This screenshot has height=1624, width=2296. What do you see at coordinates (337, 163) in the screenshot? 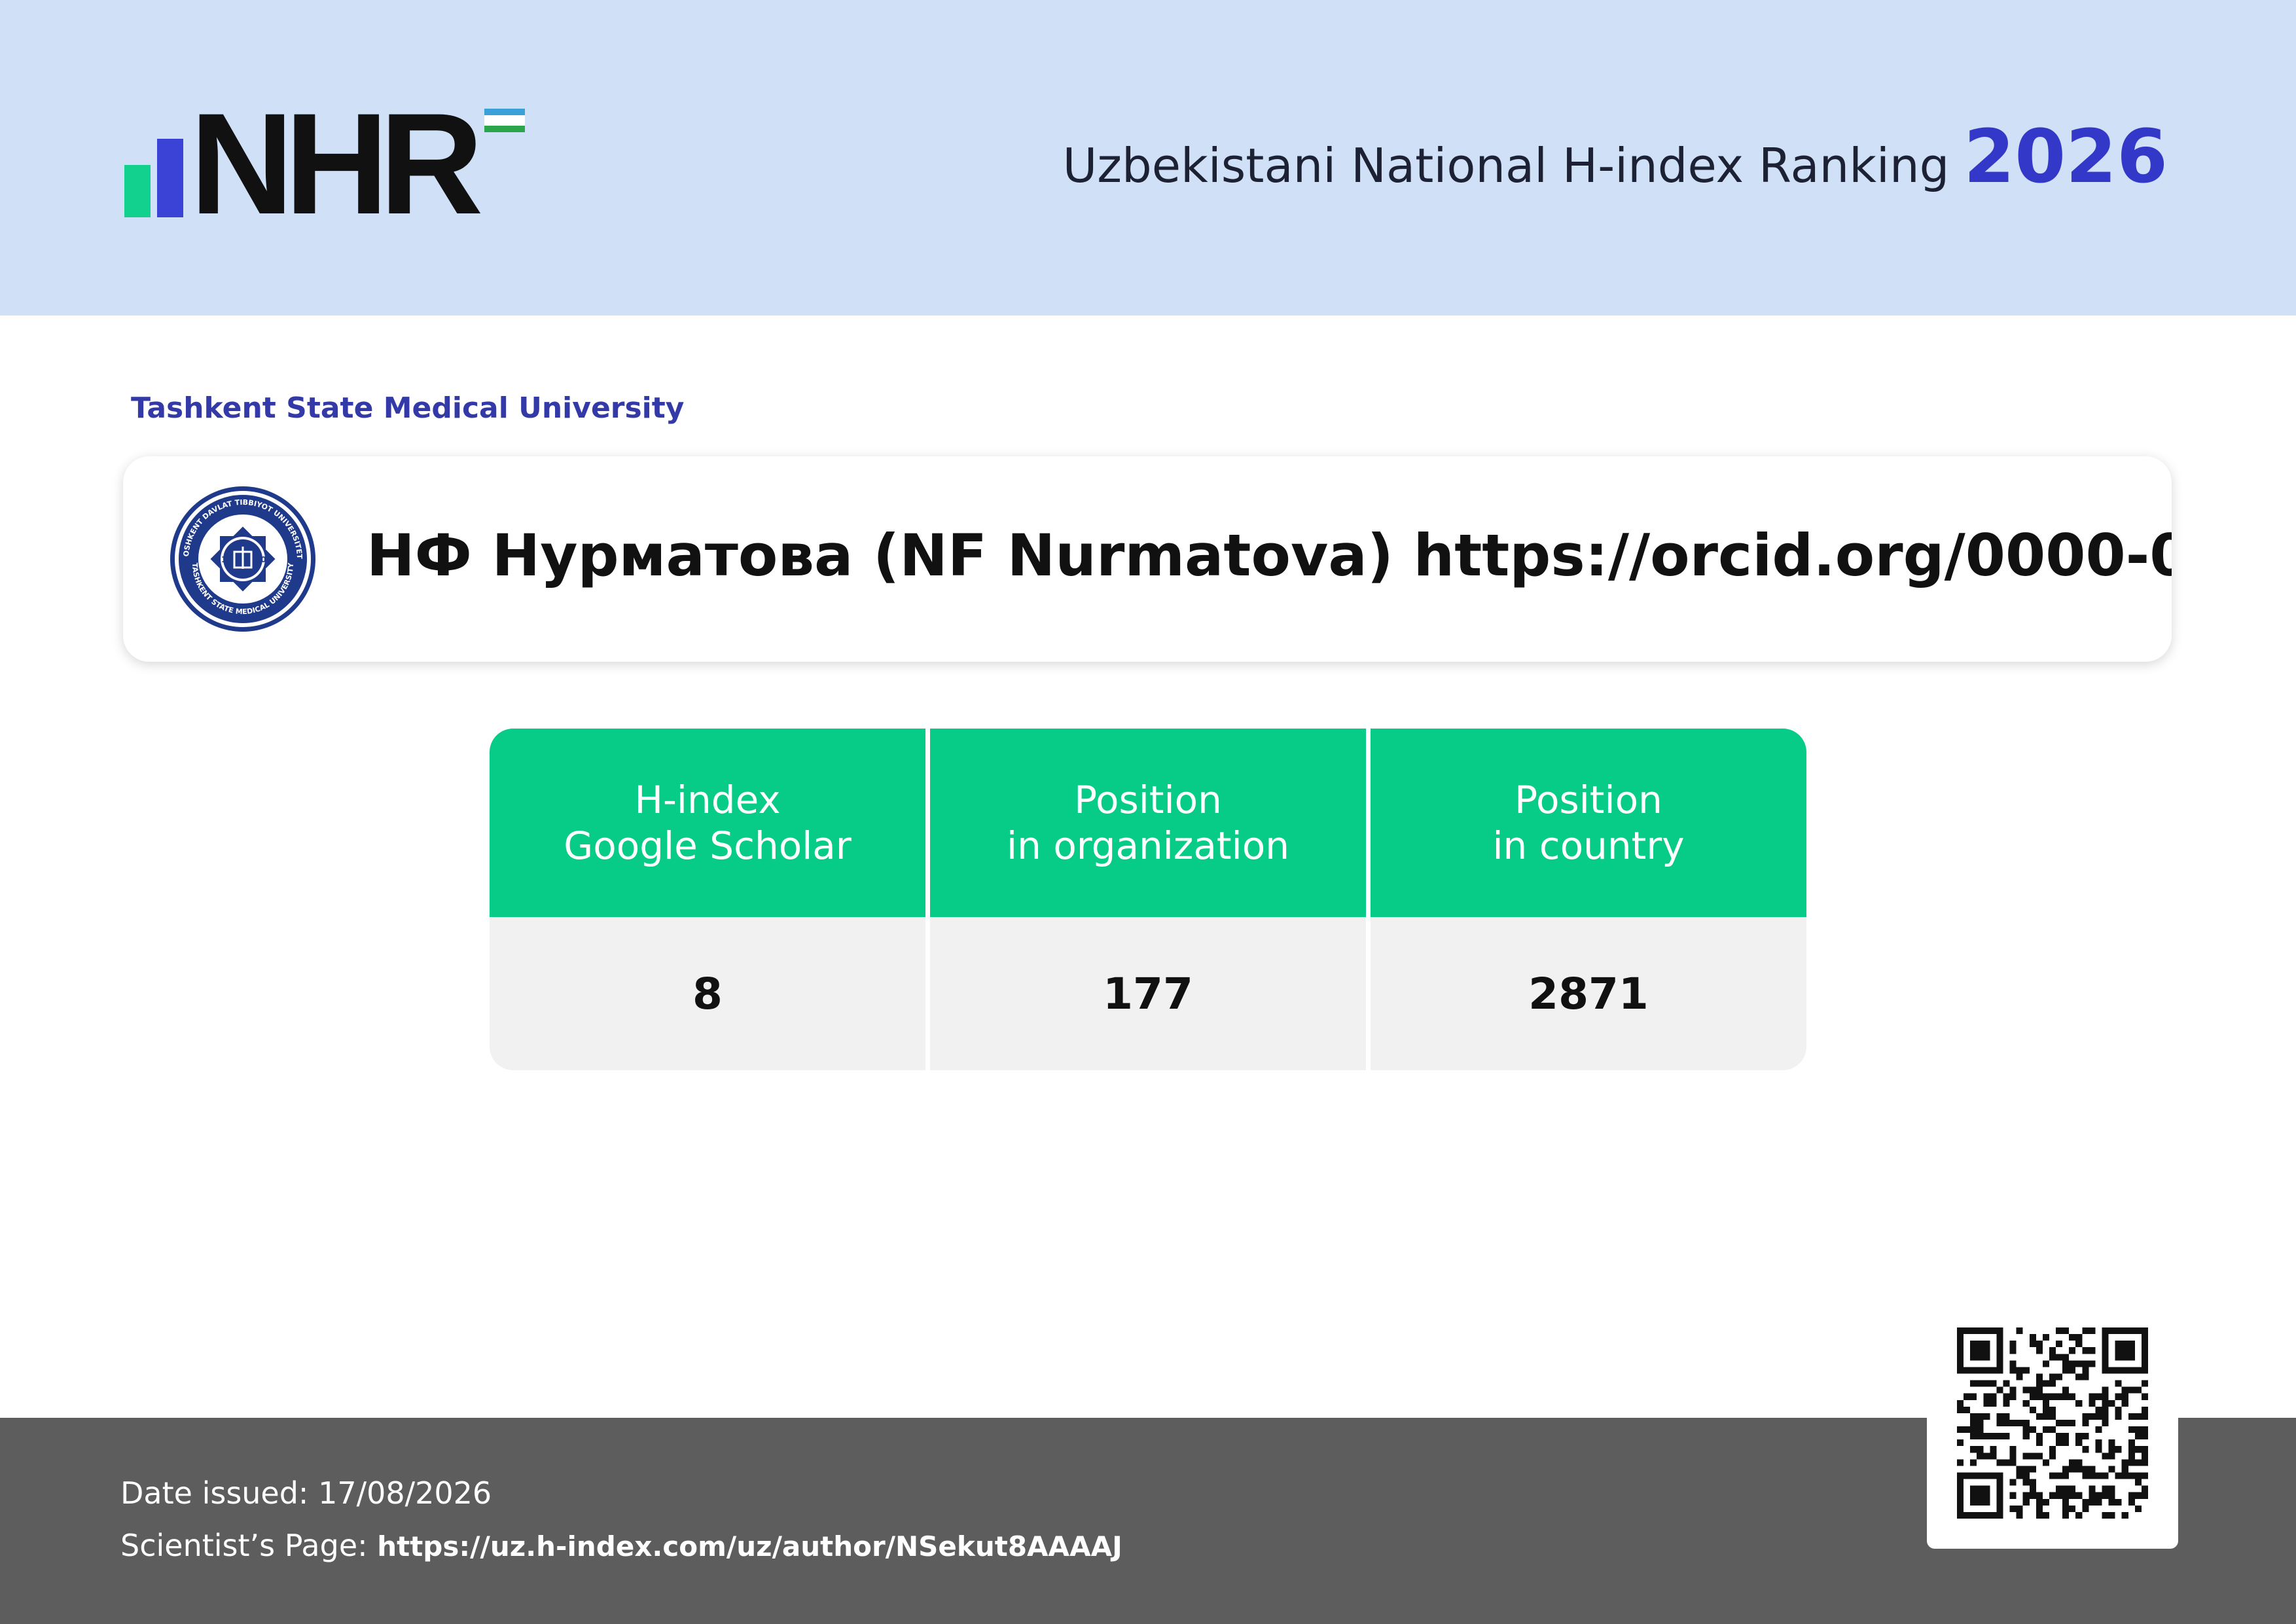
I see `logo-text: NHR` at bounding box center [337, 163].